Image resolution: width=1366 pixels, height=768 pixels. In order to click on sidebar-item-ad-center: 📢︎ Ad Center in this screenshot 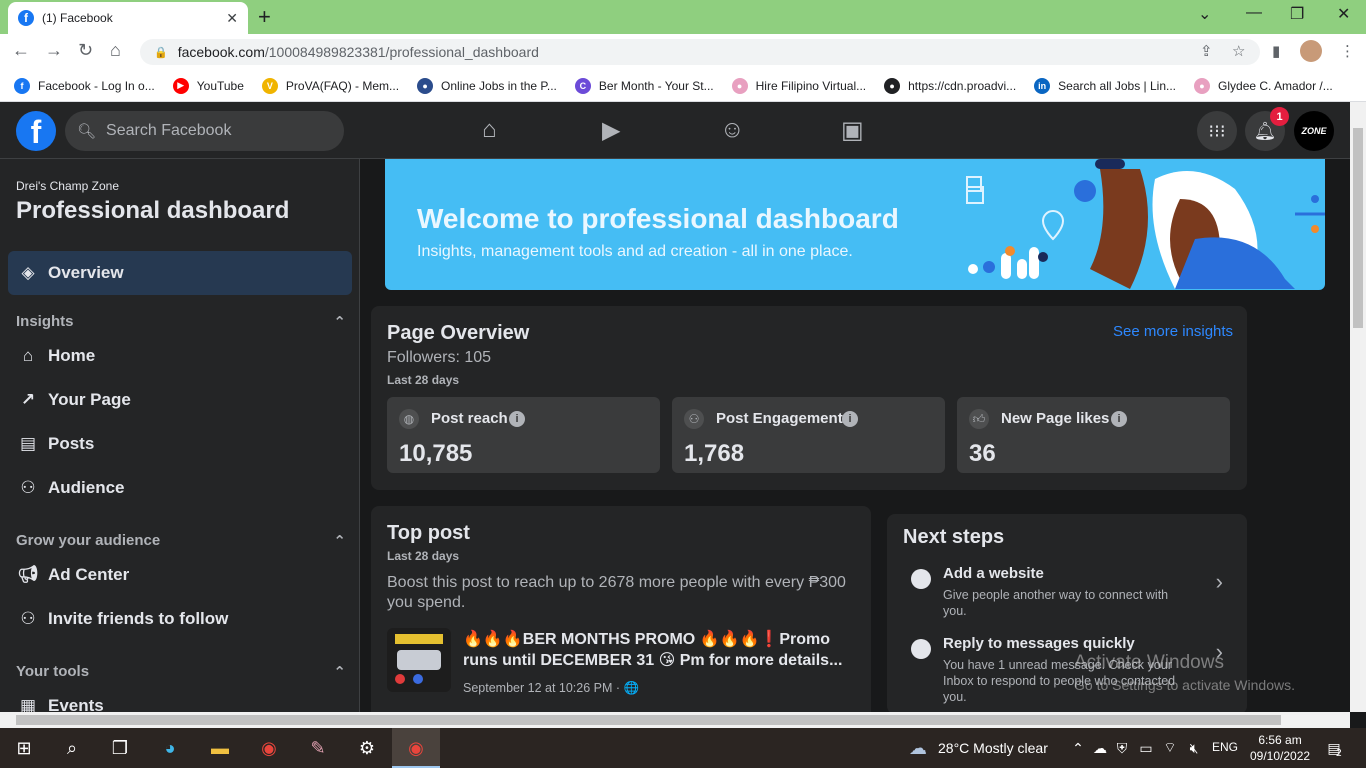, I will do `click(180, 575)`.